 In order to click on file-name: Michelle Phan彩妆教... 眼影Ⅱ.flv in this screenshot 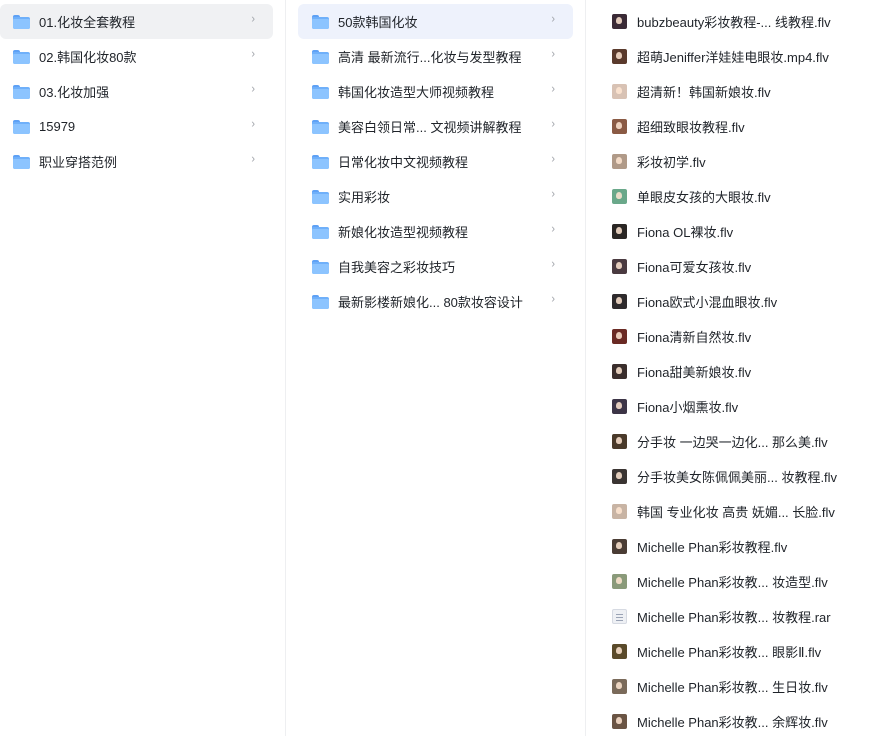, I will do `click(729, 652)`.